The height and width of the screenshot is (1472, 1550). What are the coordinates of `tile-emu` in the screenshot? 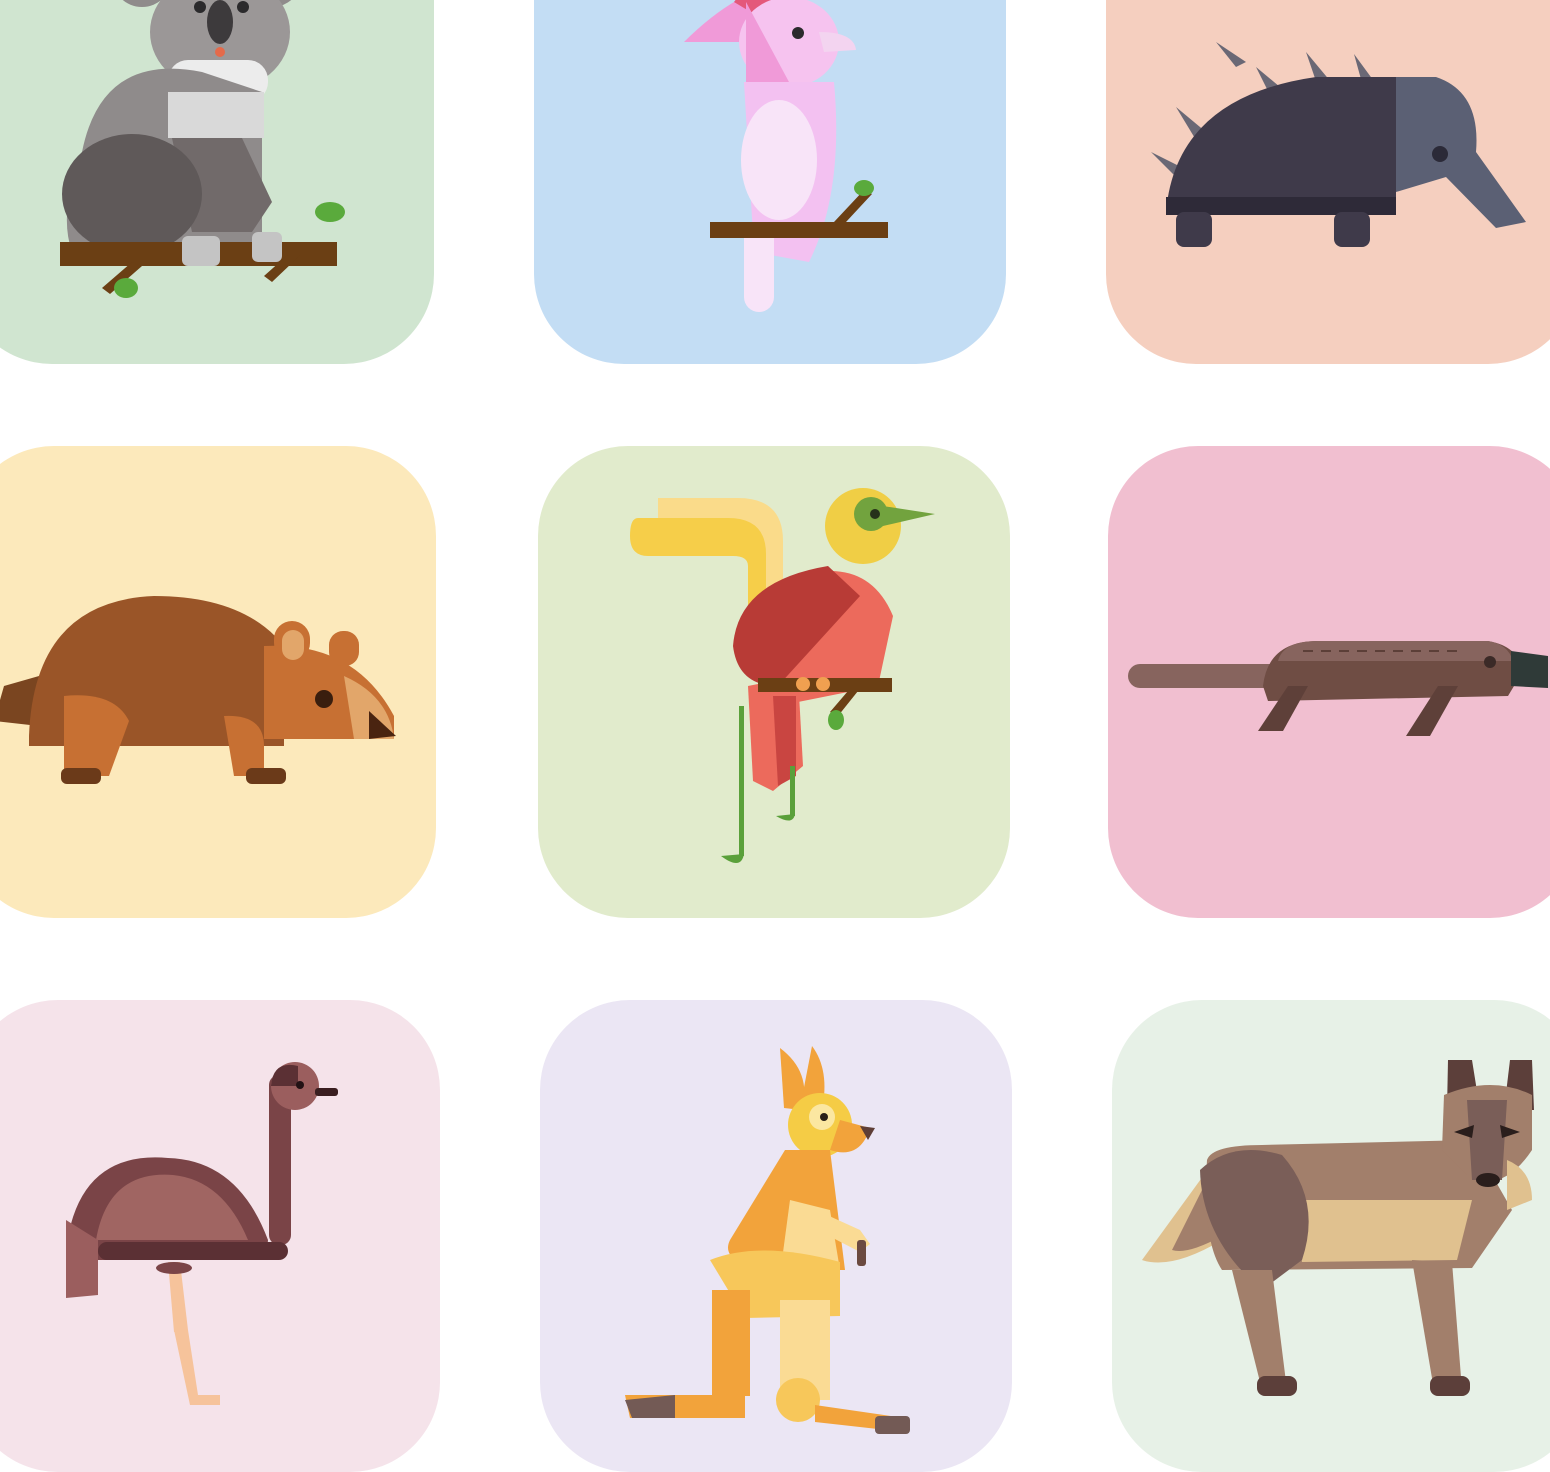 It's located at (220, 1236).